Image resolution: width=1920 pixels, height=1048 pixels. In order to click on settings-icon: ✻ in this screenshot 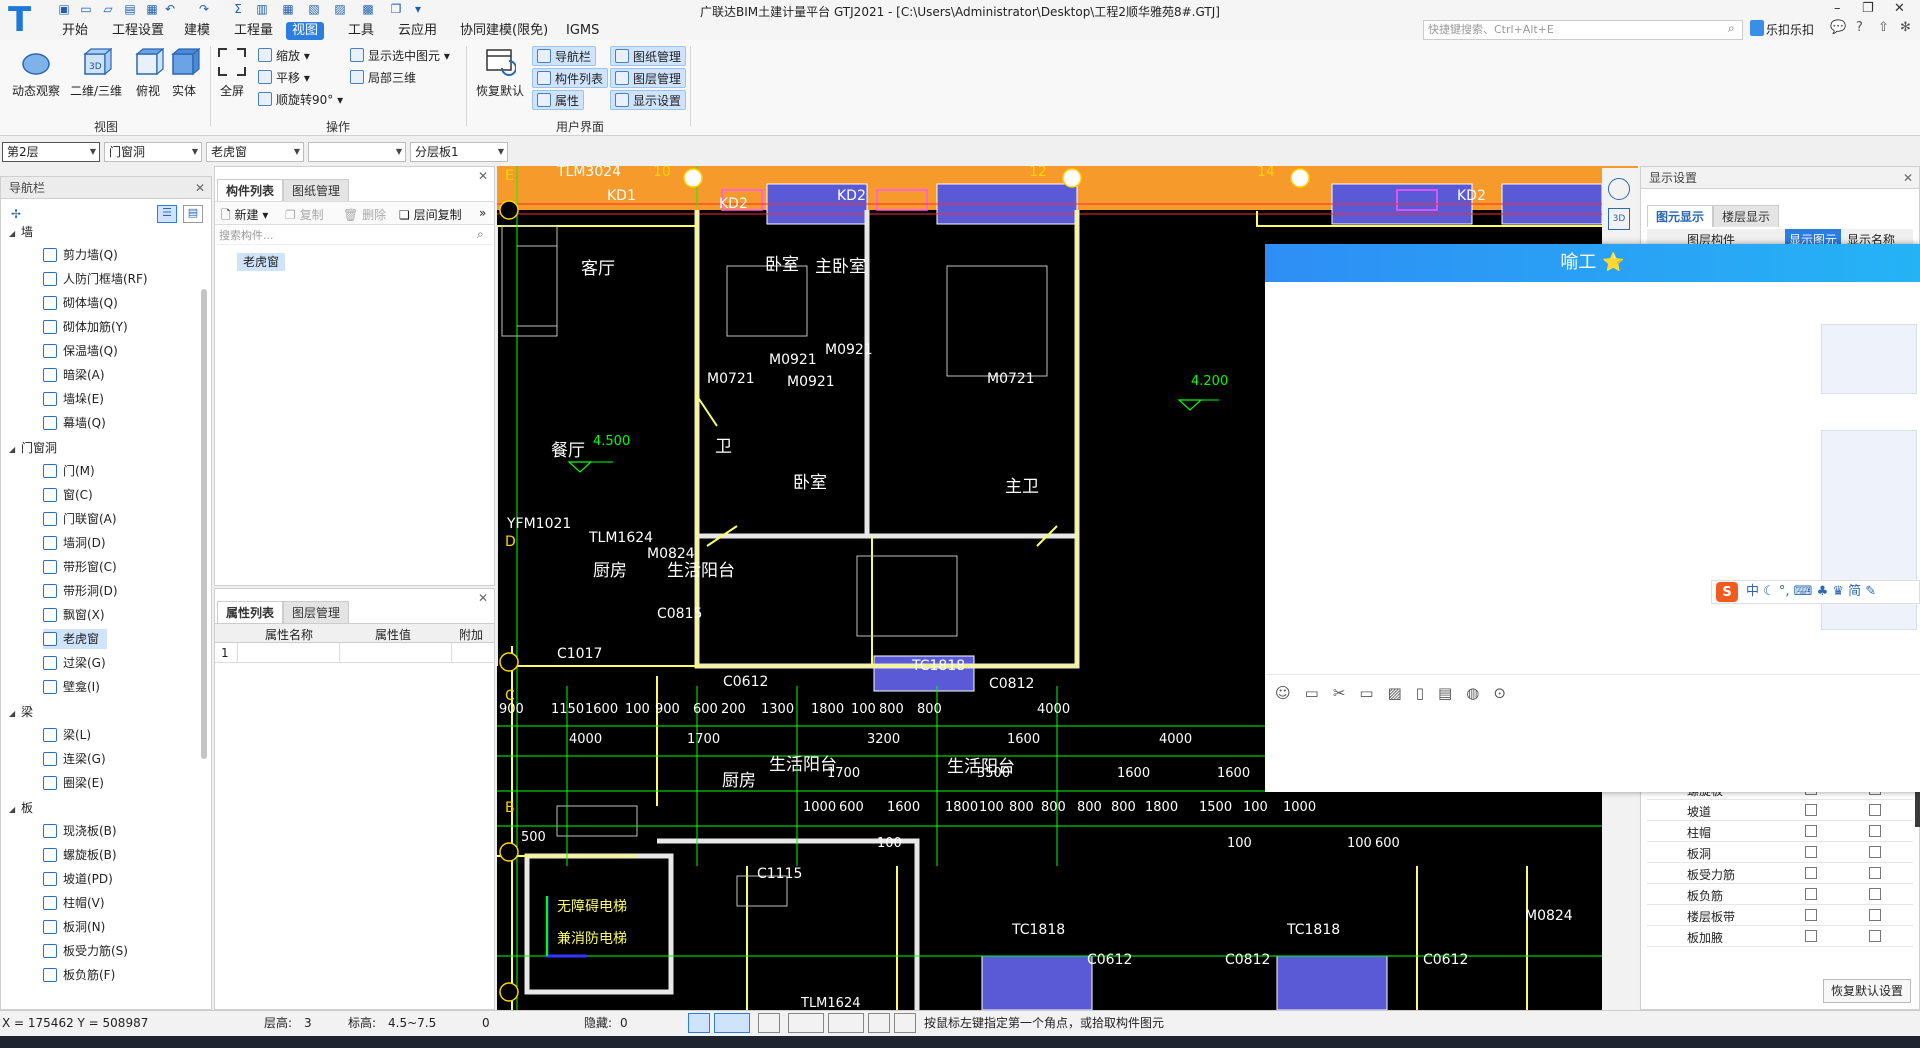, I will do `click(1905, 27)`.